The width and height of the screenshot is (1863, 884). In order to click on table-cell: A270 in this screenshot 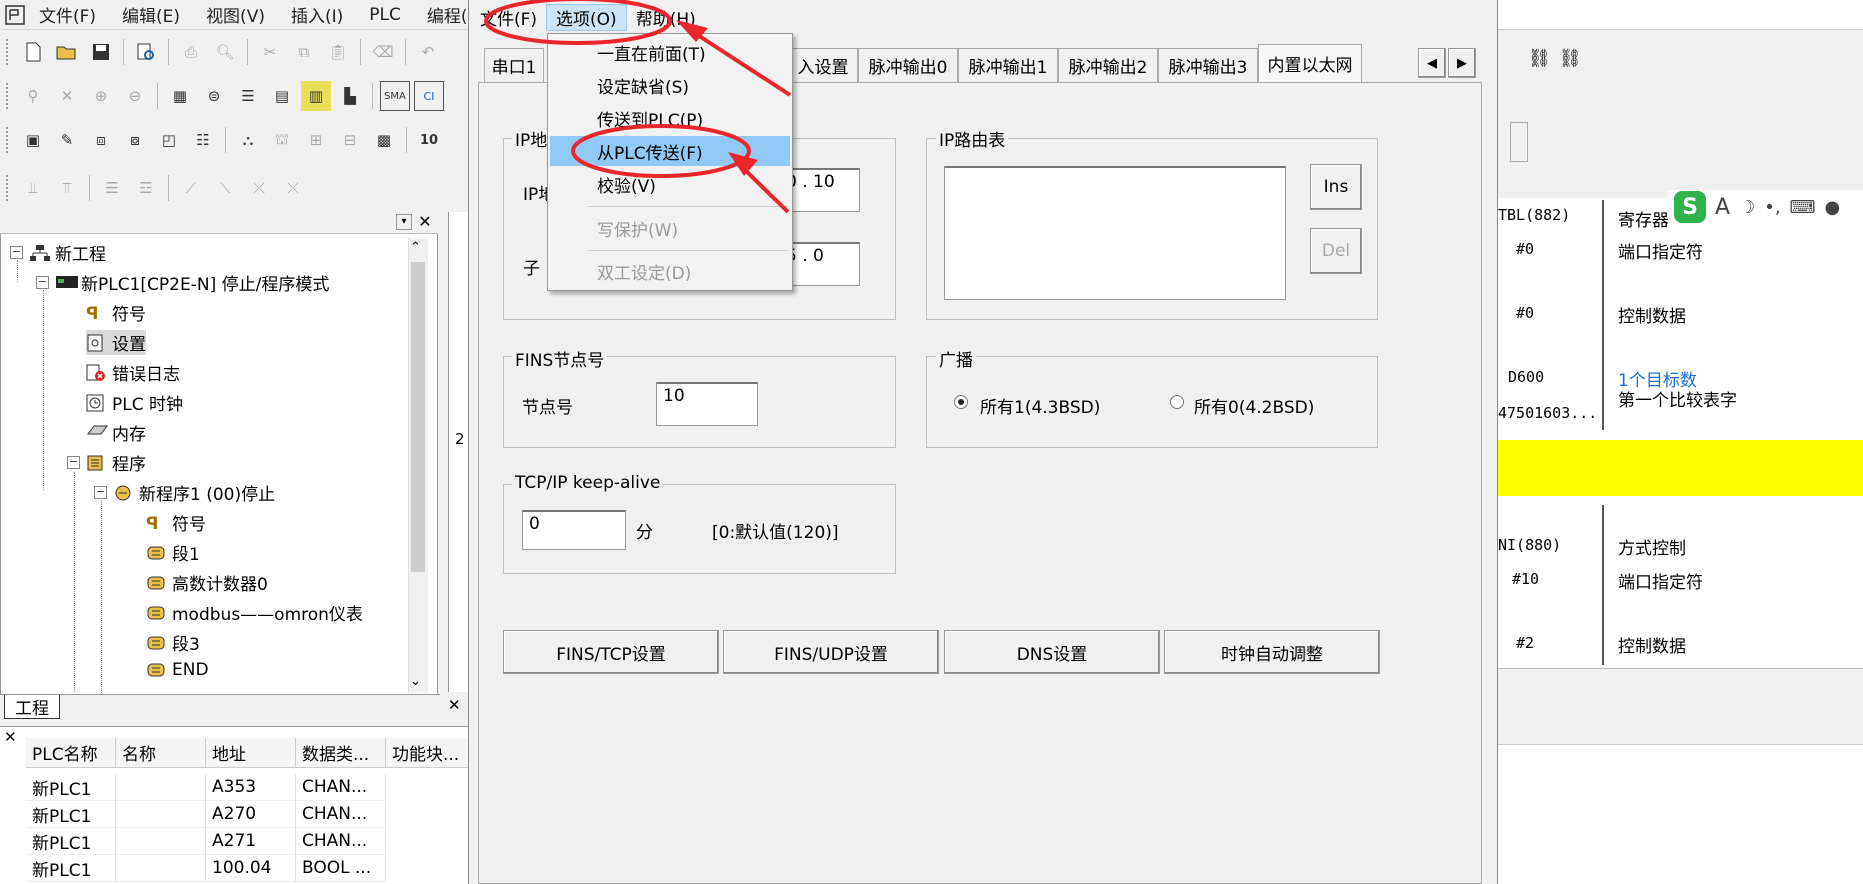, I will do `click(251, 814)`.